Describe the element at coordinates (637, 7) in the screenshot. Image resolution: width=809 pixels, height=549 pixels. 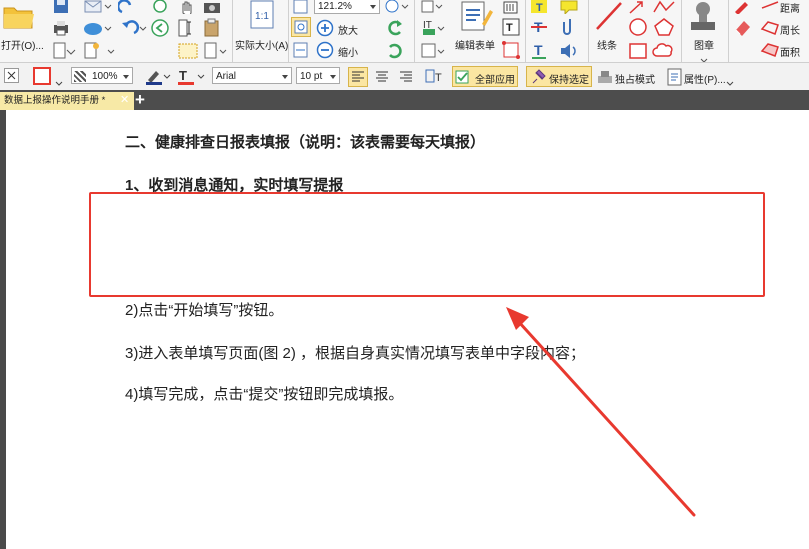
I see `arrow-tool-icon` at that location.